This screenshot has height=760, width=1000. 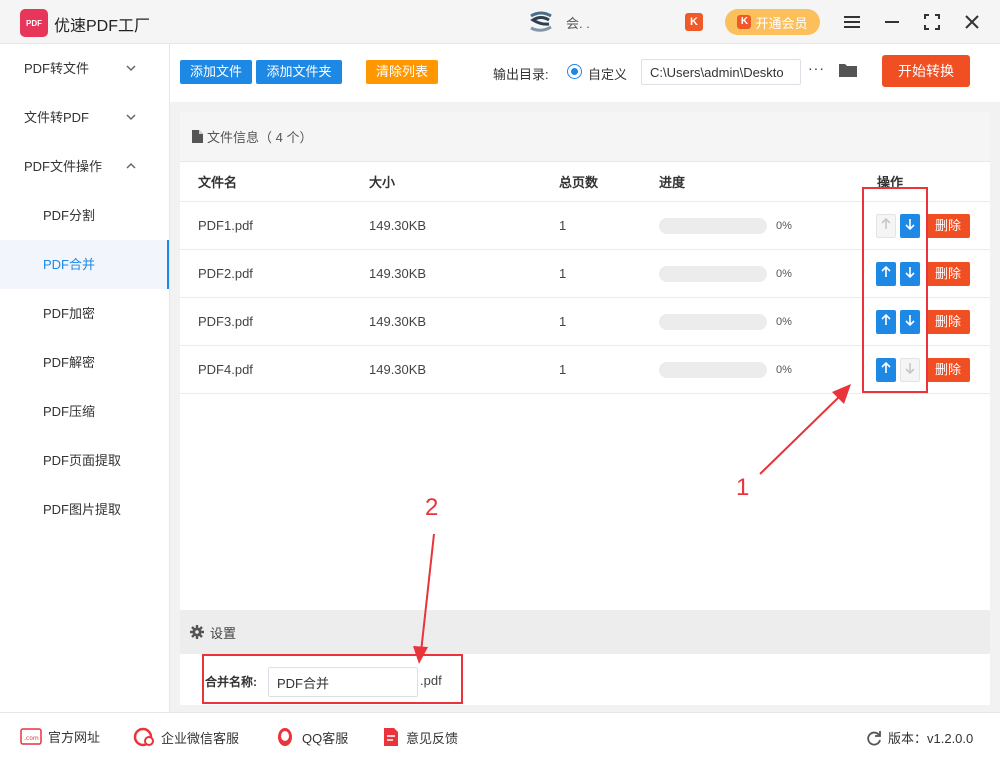 I want to click on sidebar-item-pdf-compress: PDF压缩, so click(x=84, y=411).